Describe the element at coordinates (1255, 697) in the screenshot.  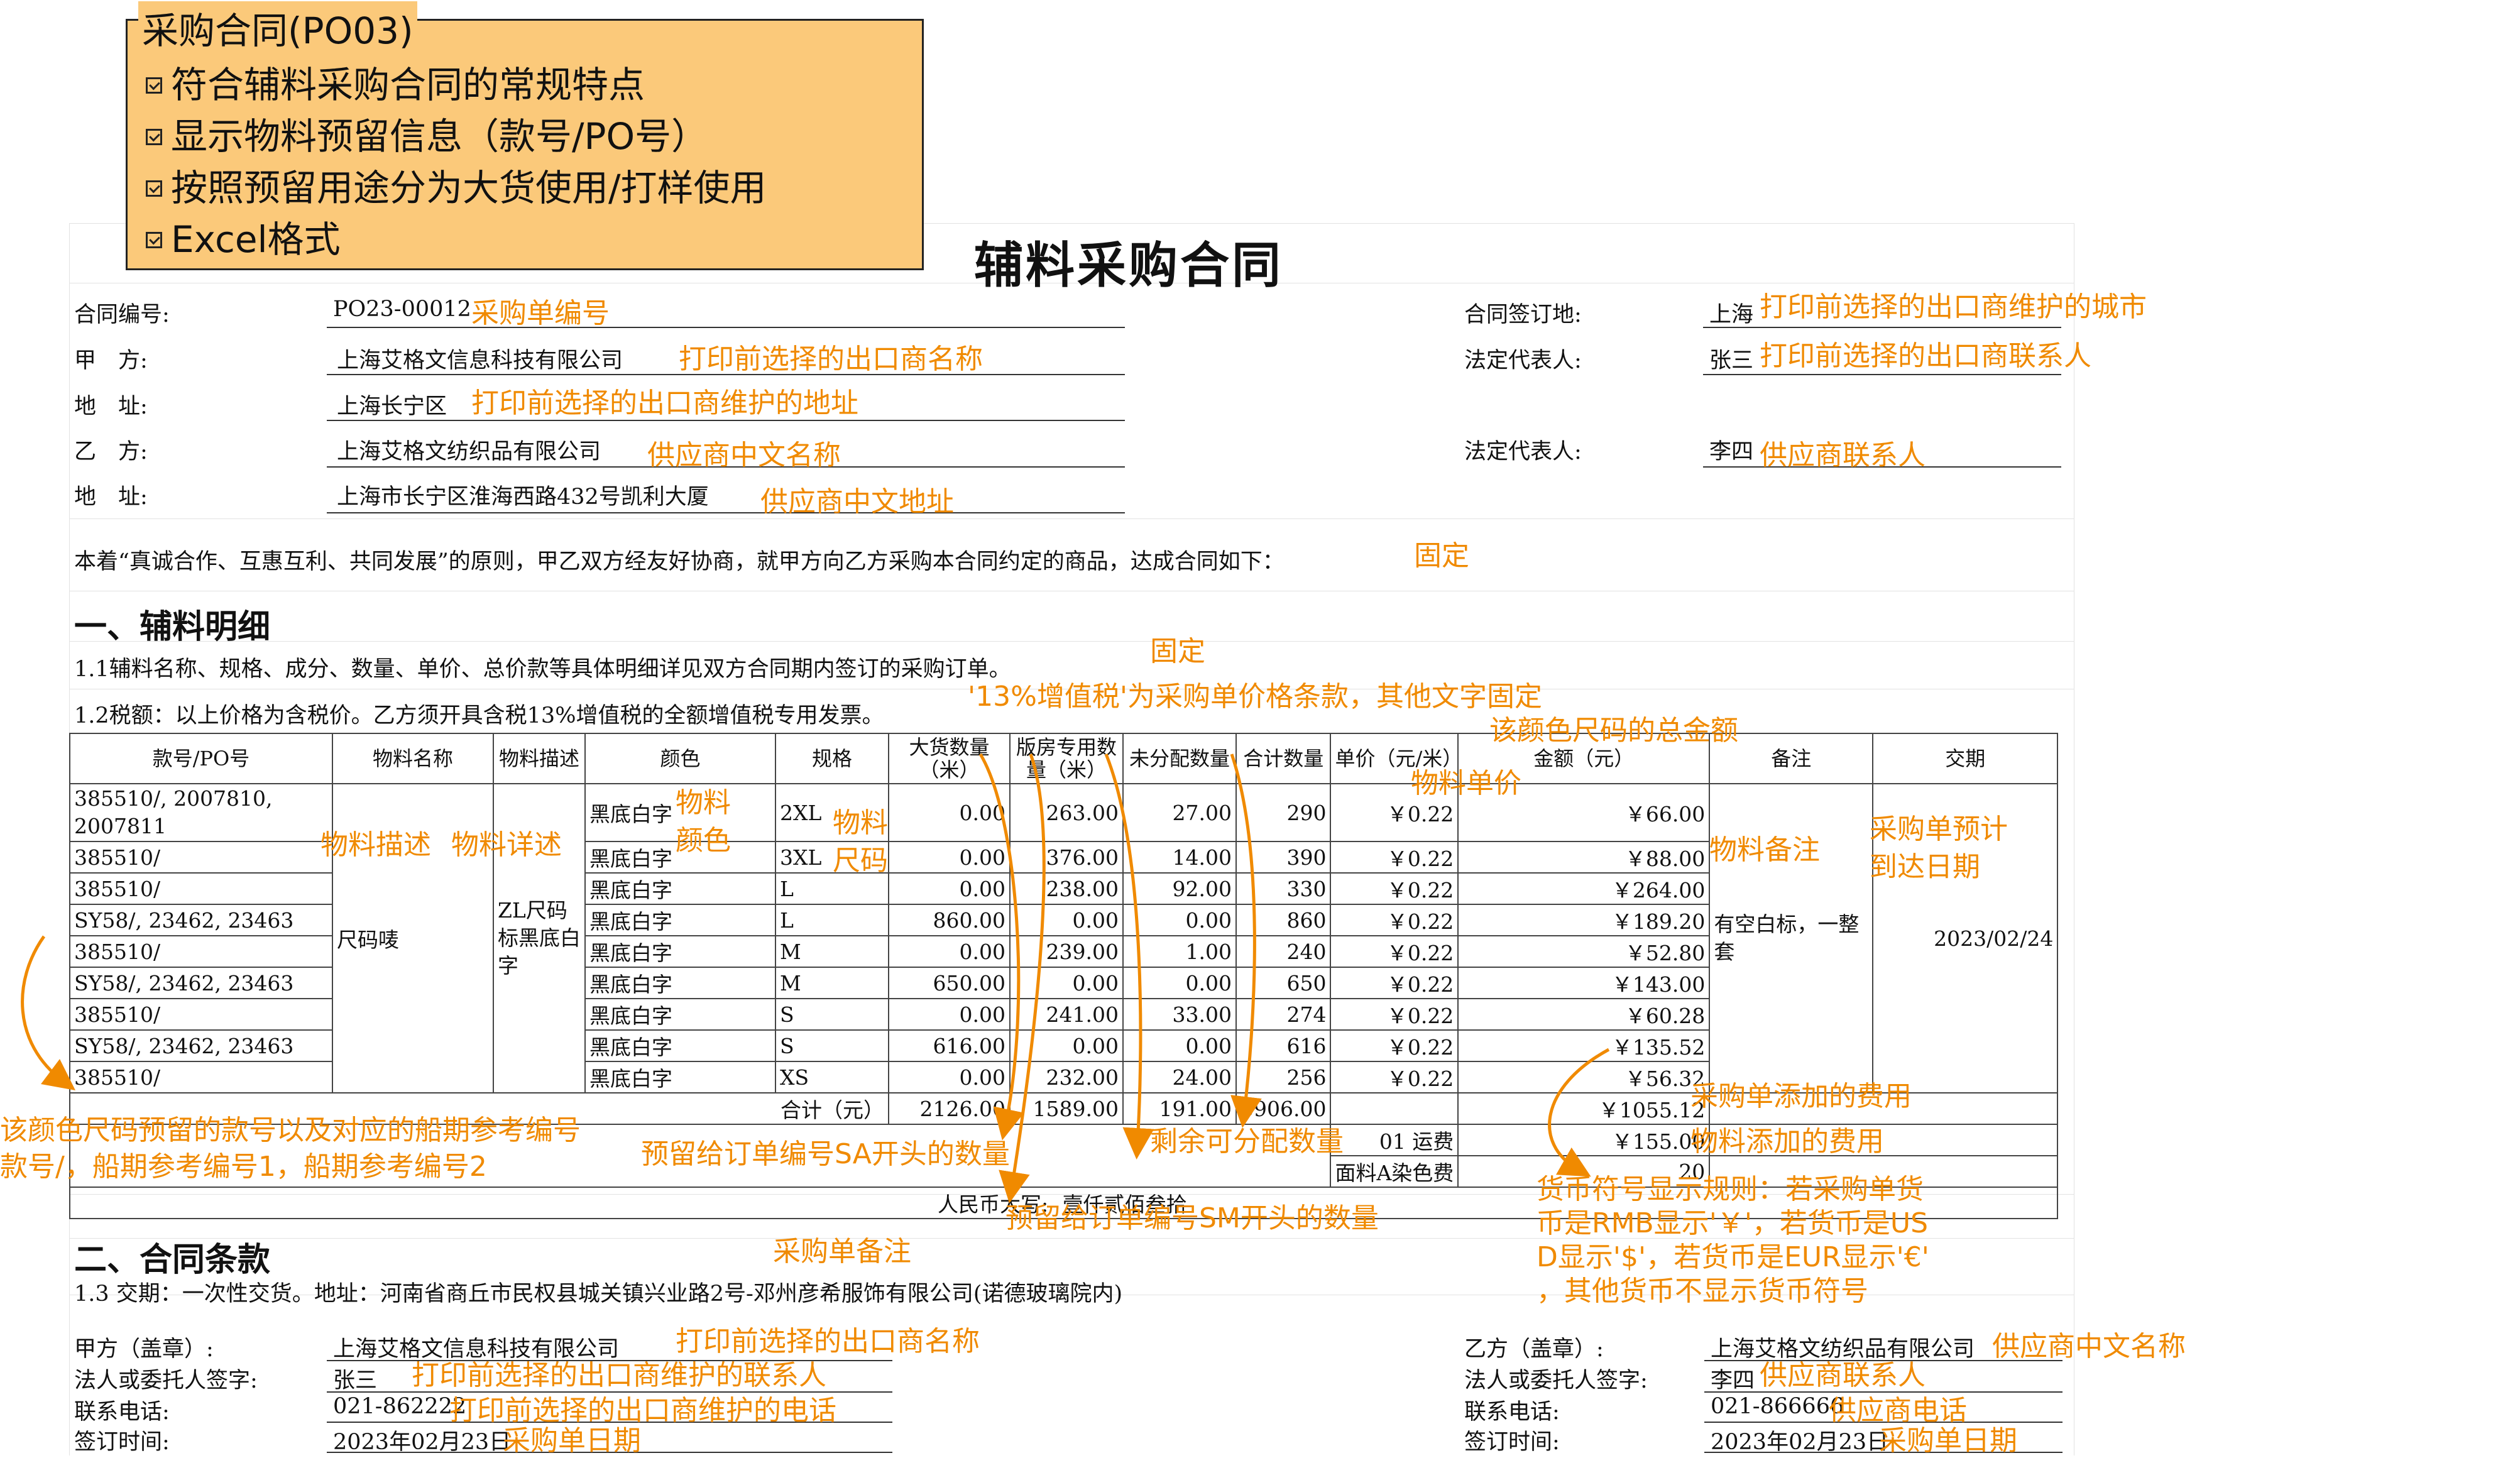
I see `note-vat-rule: '13%增值税'为采购单价格条款，其他文字固定` at that location.